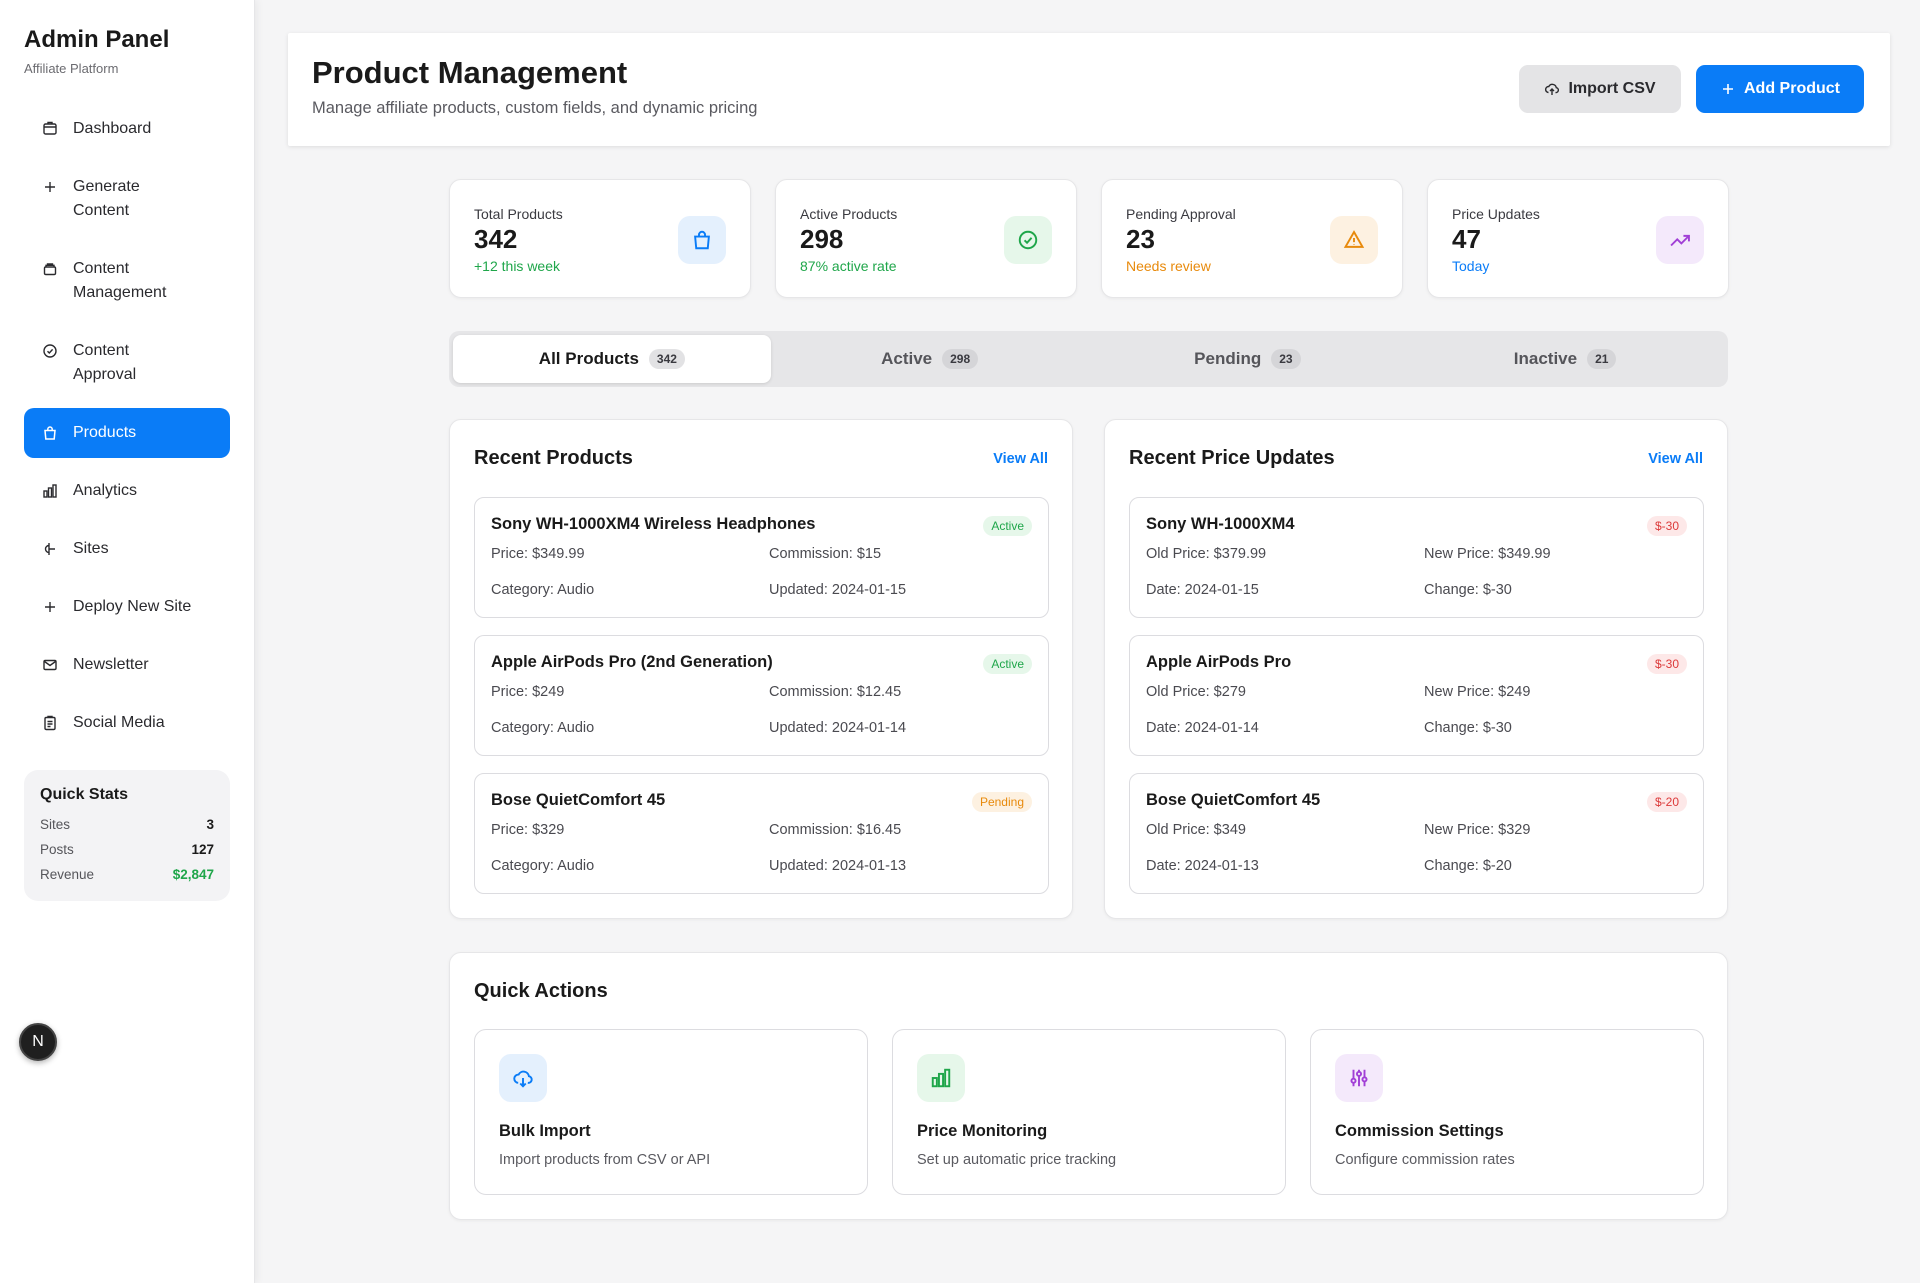 The height and width of the screenshot is (1283, 1920). What do you see at coordinates (496, 239) in the screenshot?
I see `stat-value: 342` at bounding box center [496, 239].